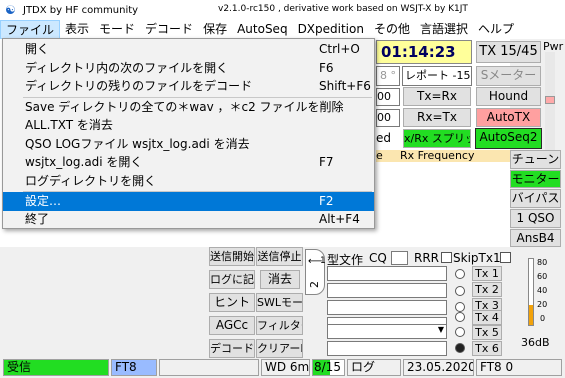  What do you see at coordinates (535, 159) in the screenshot?
I see `tune-button: チューン` at bounding box center [535, 159].